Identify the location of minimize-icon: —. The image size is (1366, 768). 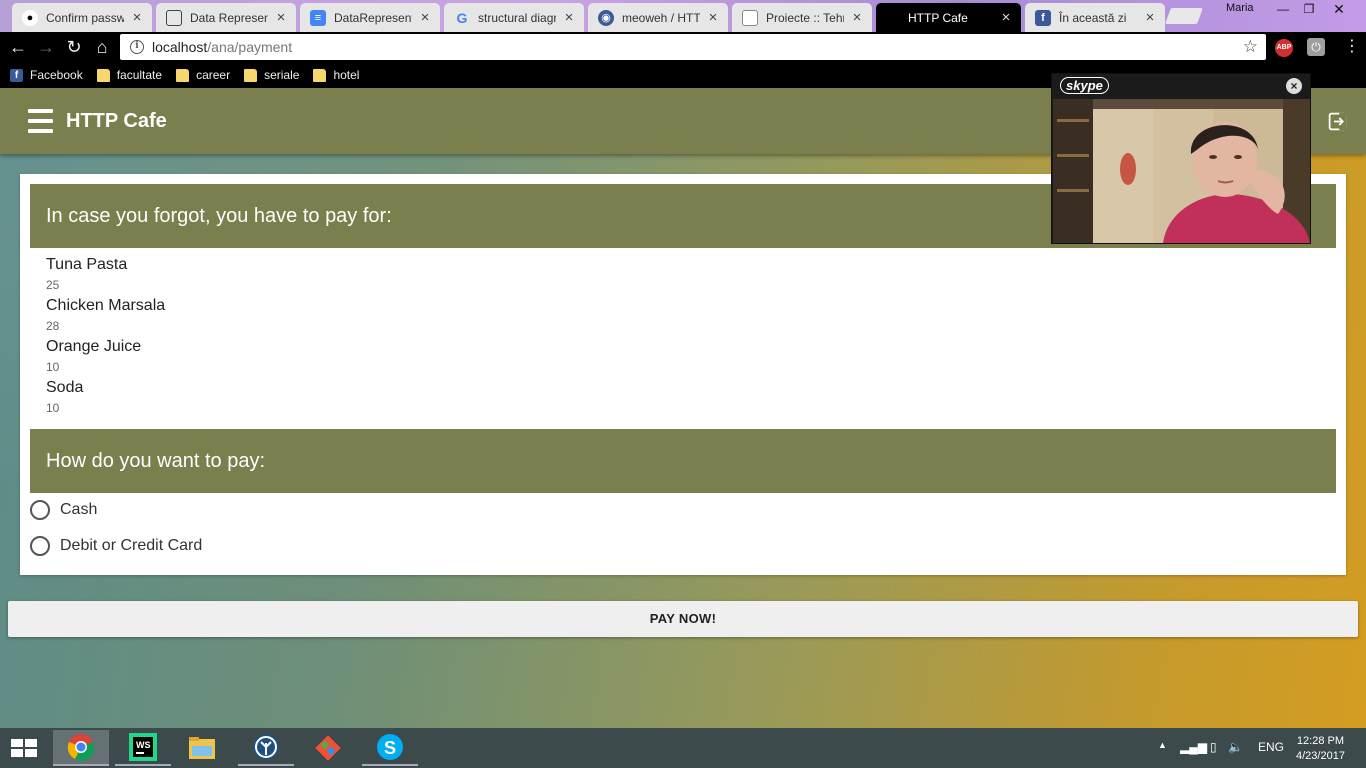
(1283, 10).